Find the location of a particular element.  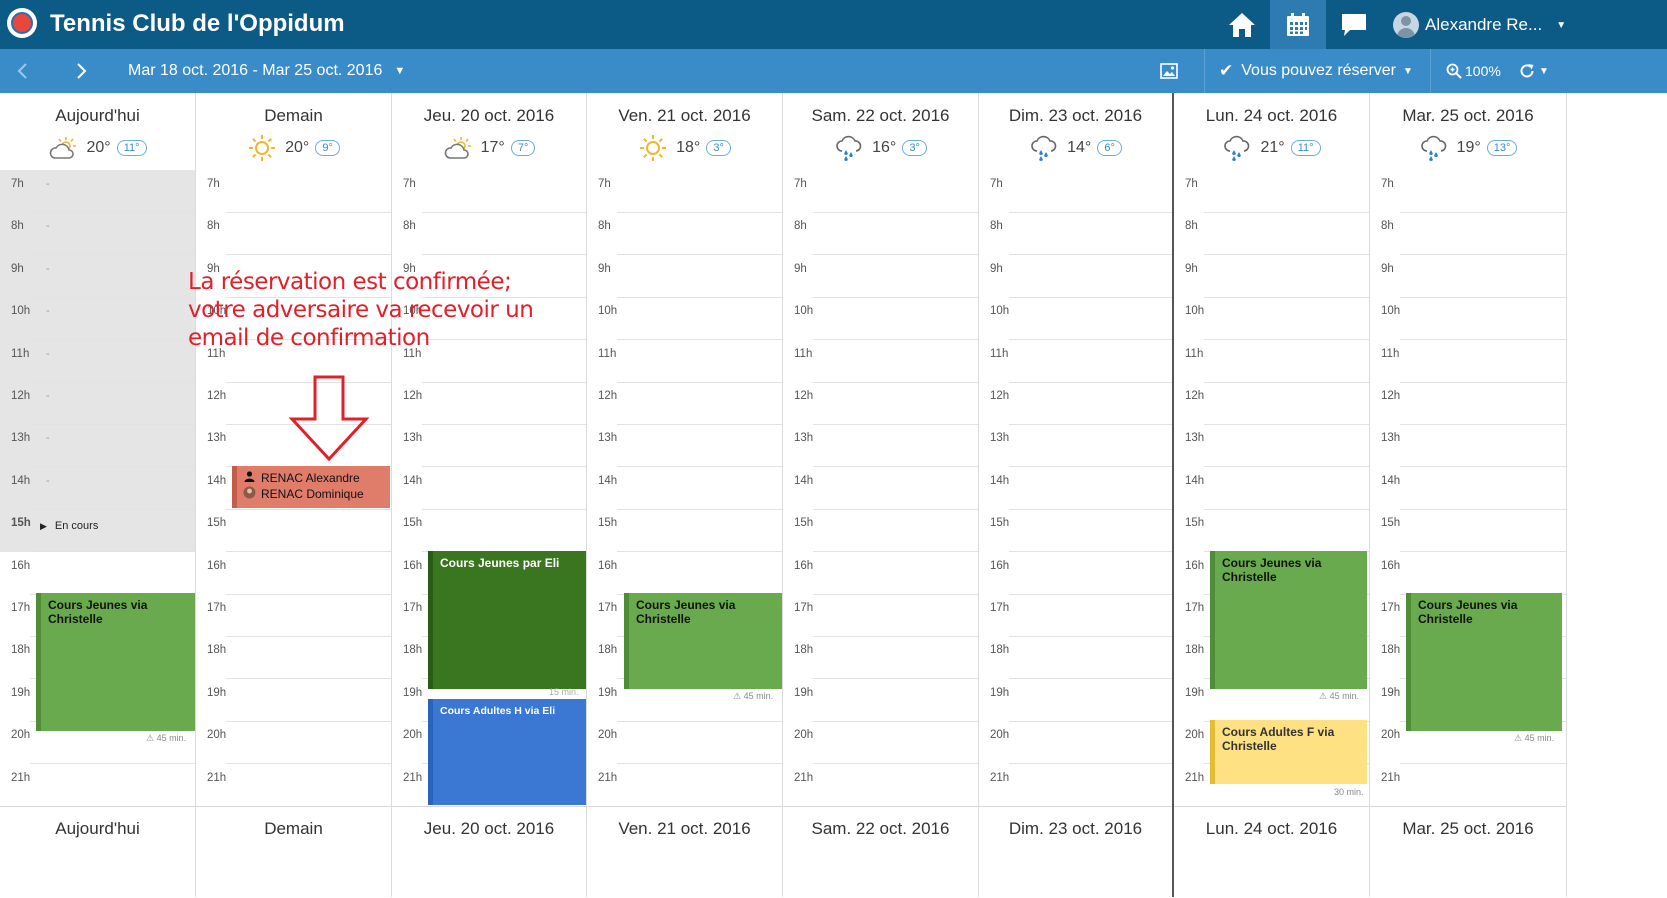

hour-slot: 13h - is located at coordinates (97, 446).